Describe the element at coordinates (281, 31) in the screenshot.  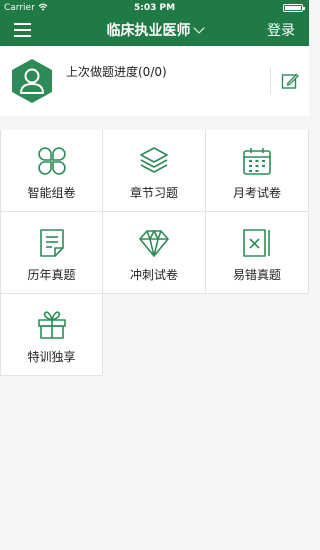
I see `login-button: 登录` at that location.